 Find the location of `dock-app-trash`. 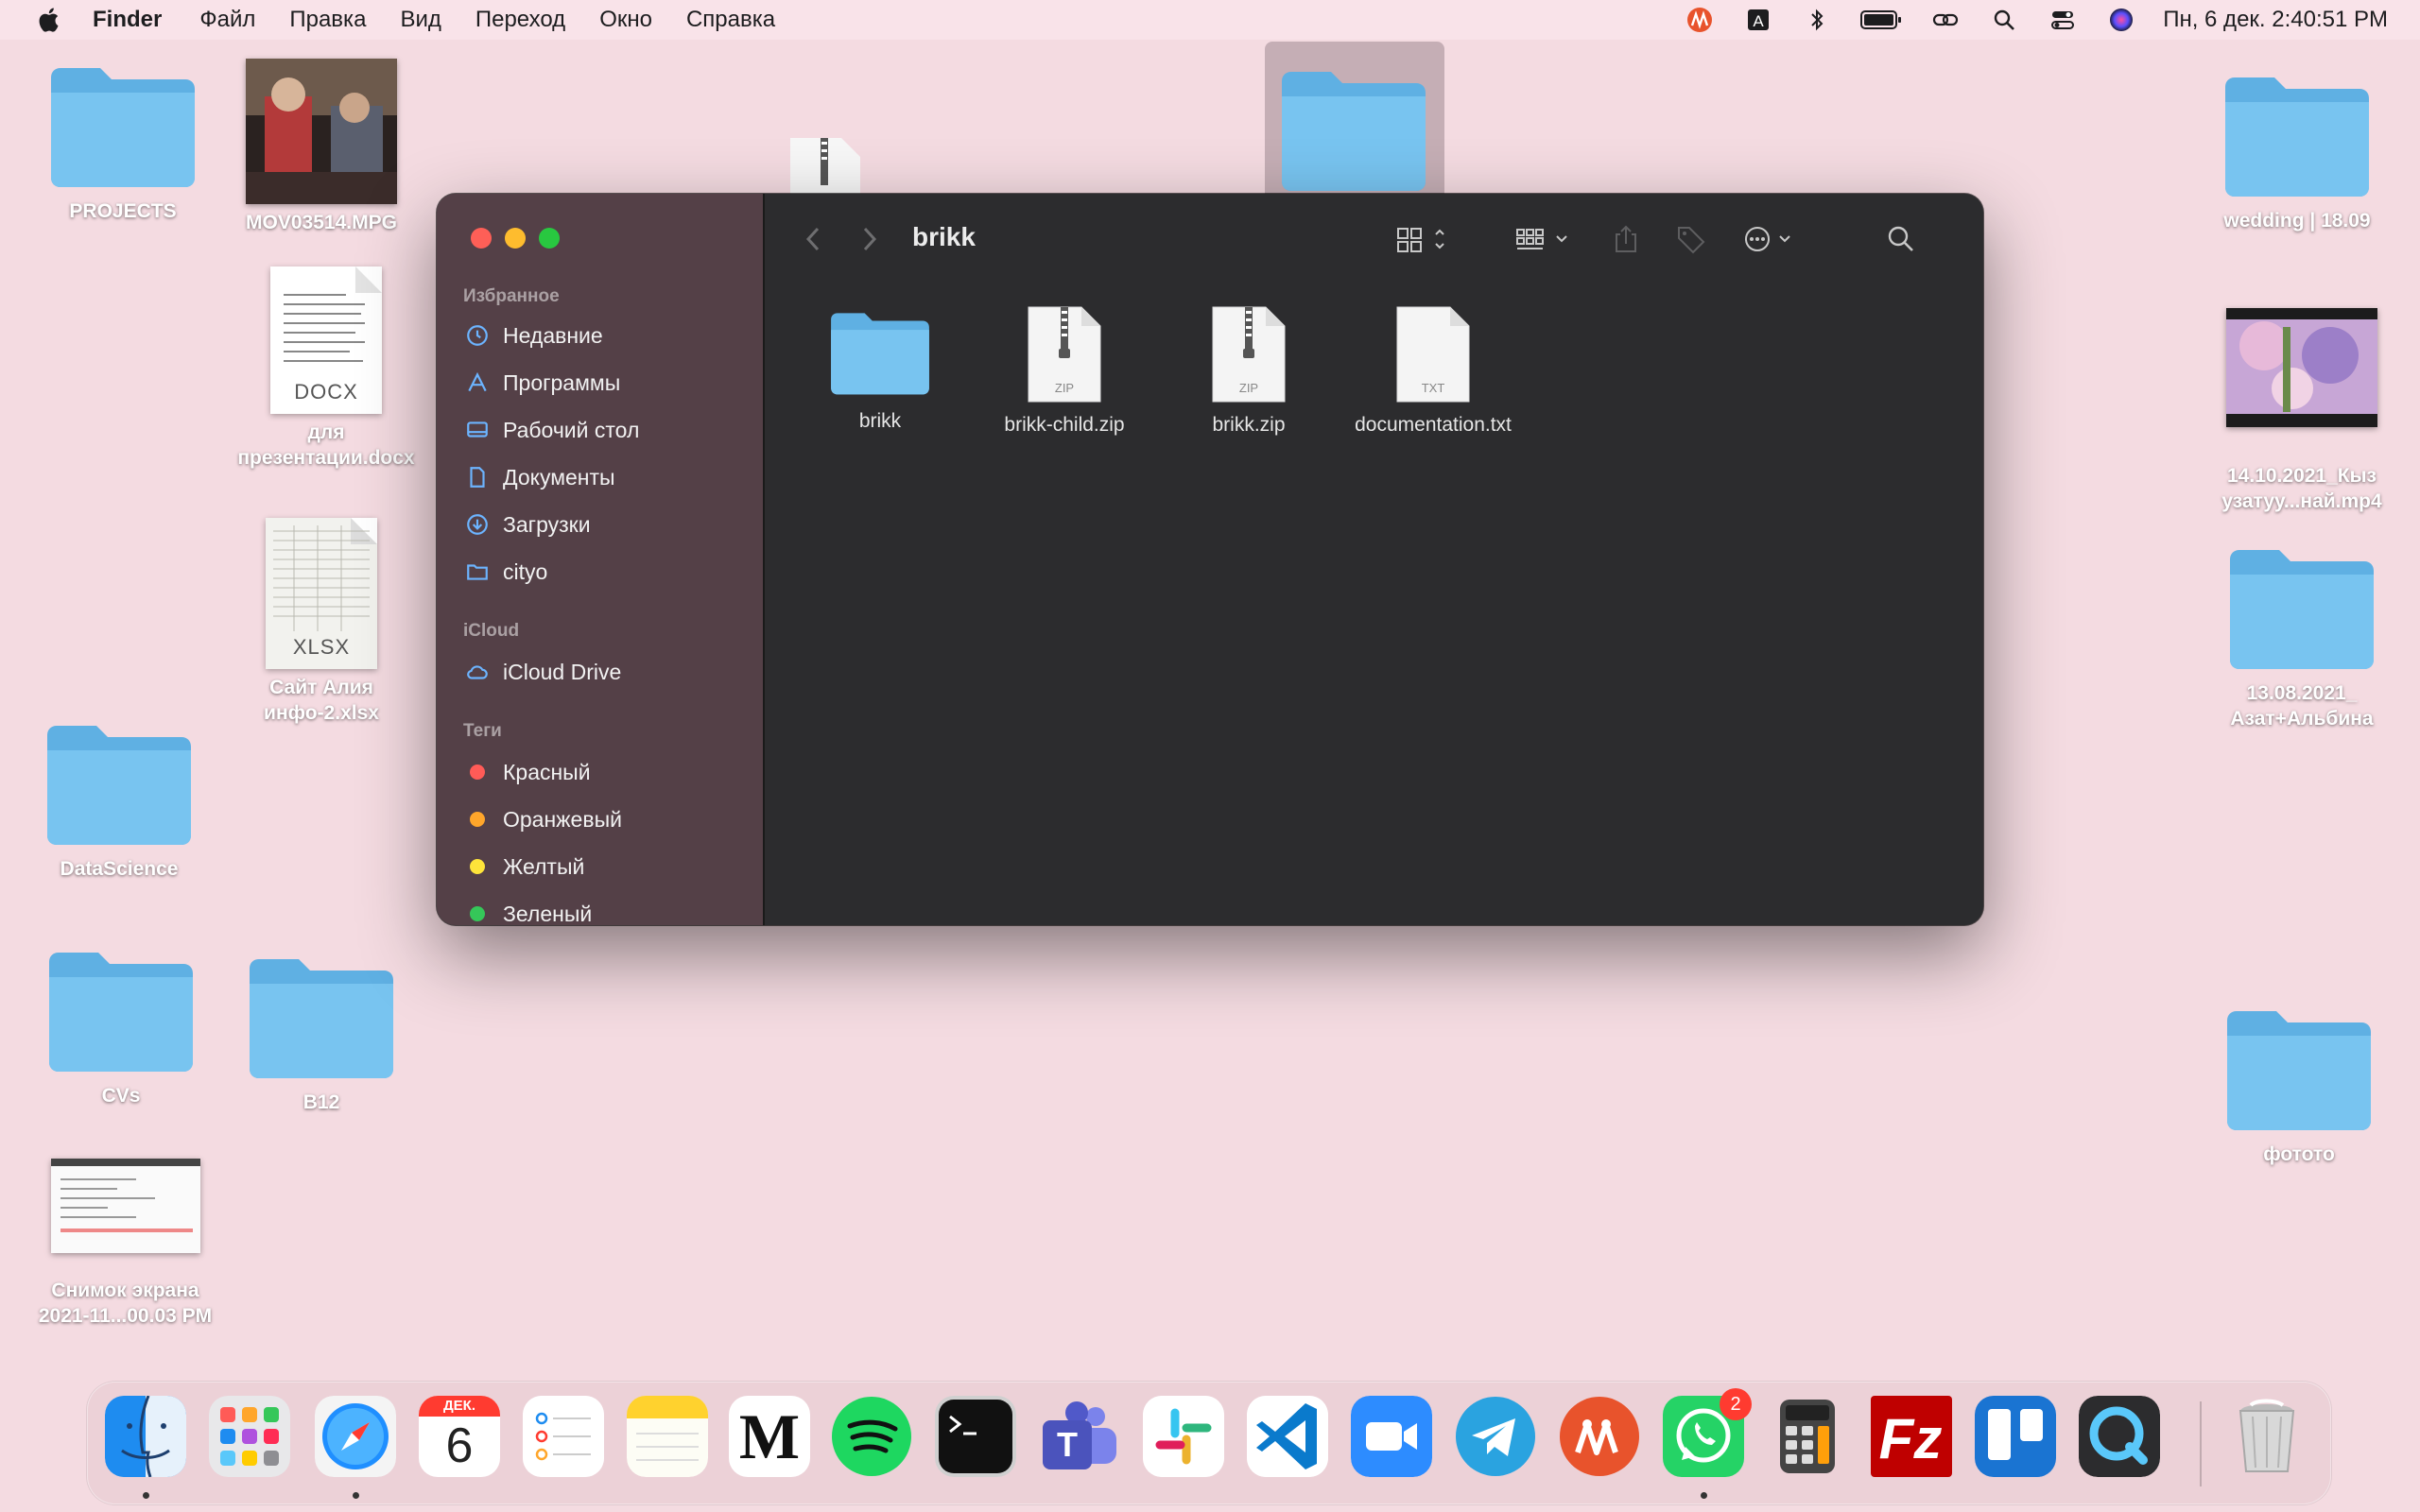

dock-app-trash is located at coordinates (2267, 1436).